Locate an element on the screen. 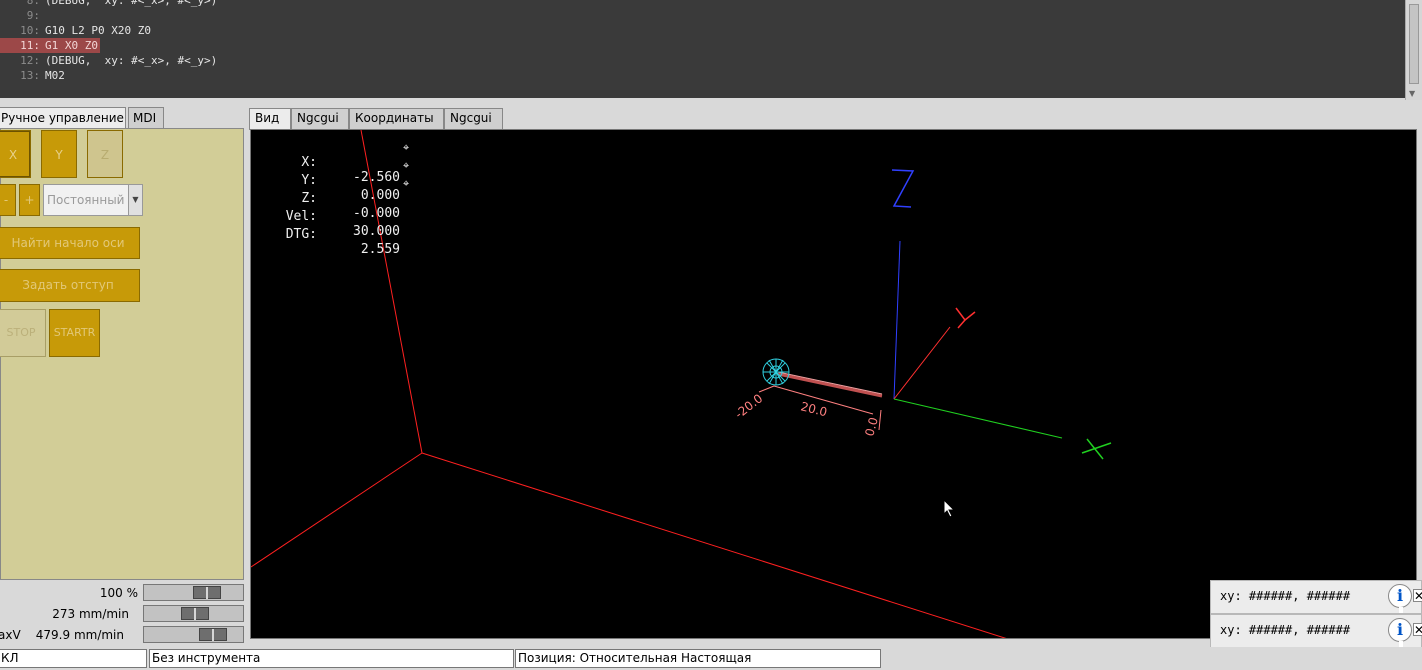 This screenshot has height=670, width=1422. dro-vel-row: Vel: 30.000 is located at coordinates (325, 216).